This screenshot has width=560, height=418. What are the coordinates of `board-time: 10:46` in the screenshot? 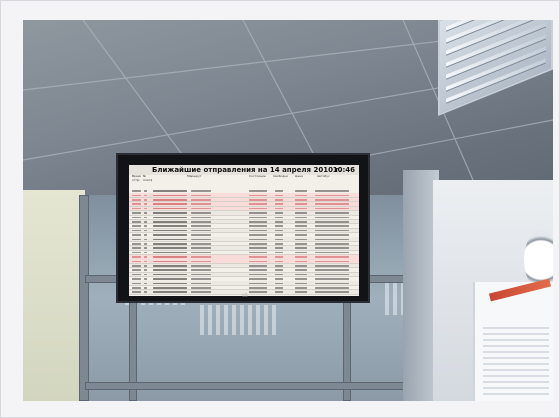 It's located at (343, 170).